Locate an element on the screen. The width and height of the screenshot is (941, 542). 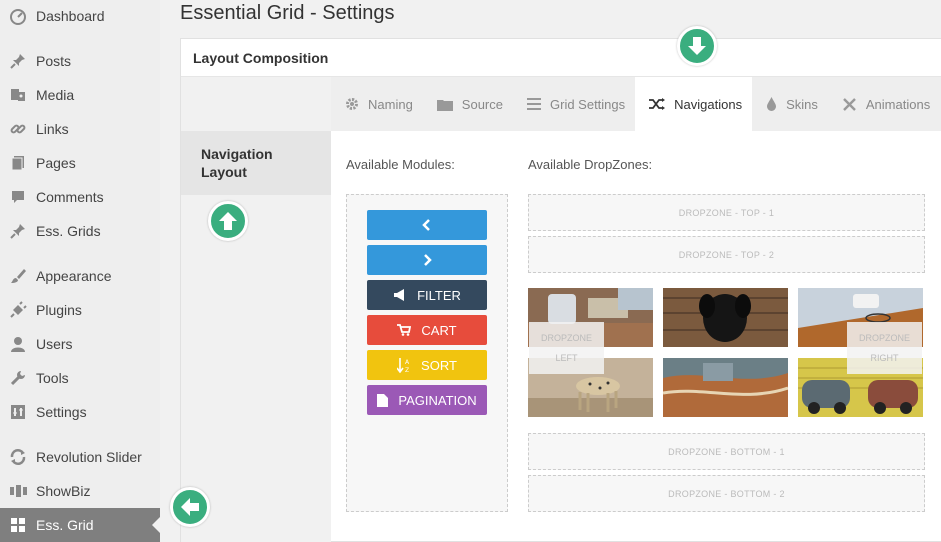
sidebar-item-label: Tools is located at coordinates (52, 378).